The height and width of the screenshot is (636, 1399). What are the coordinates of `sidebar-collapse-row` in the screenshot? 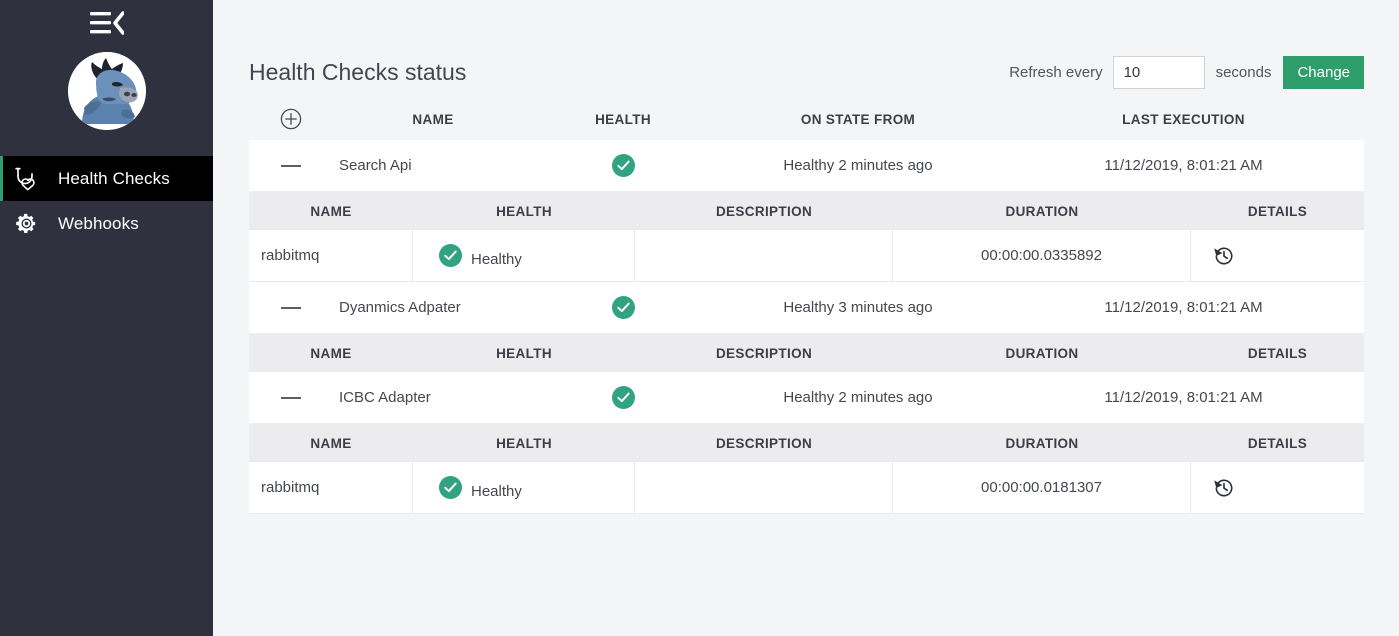 It's located at (106, 23).